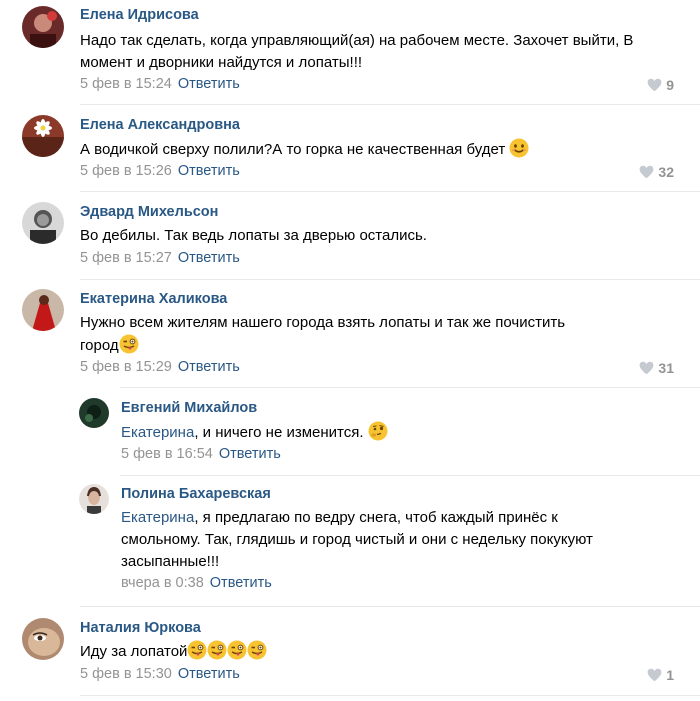  Describe the element at coordinates (126, 674) in the screenshot. I see `comment-time: 5 фев в 15:30` at that location.